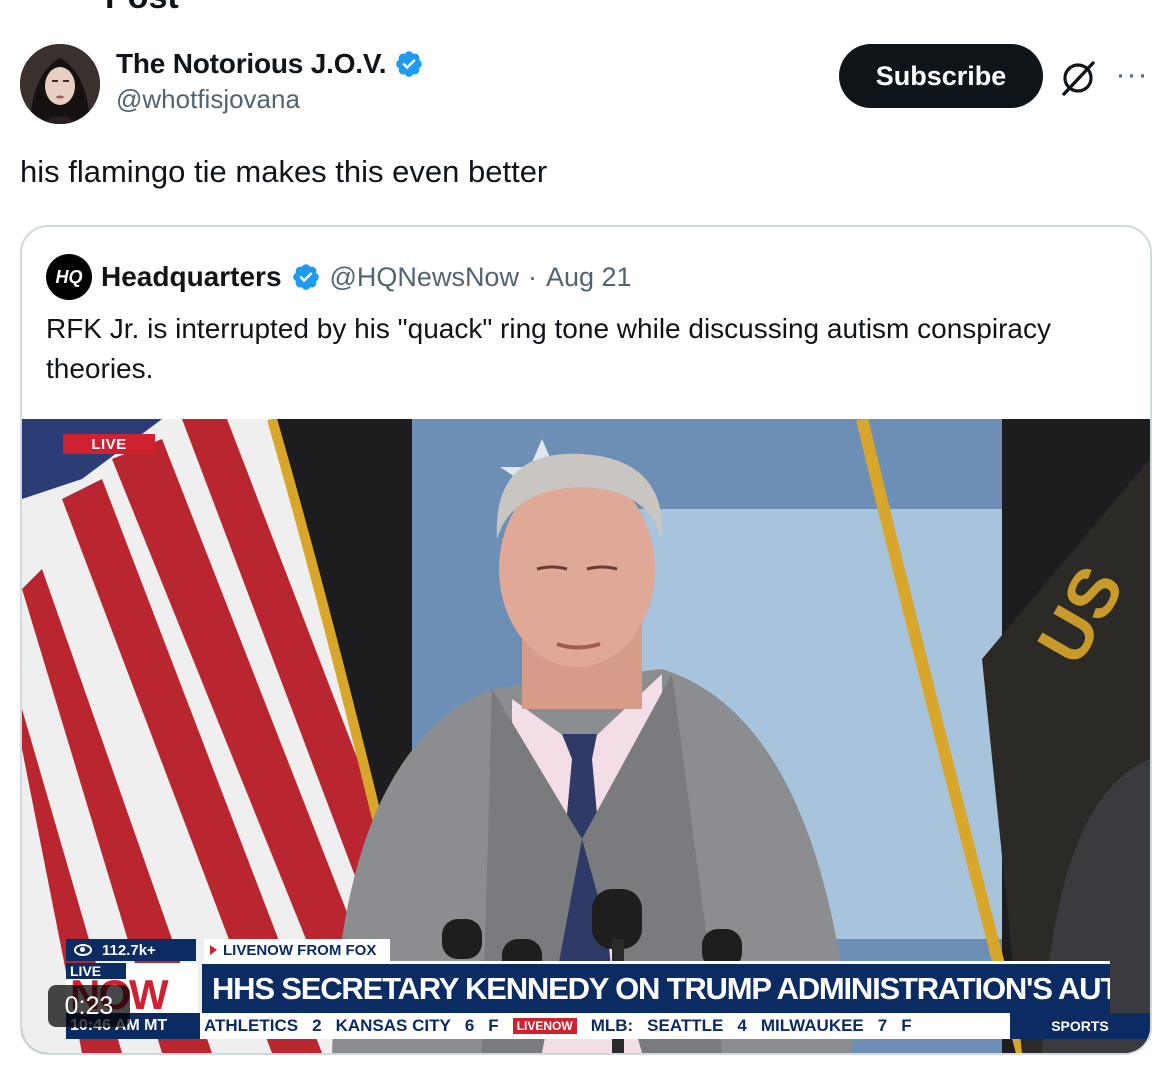 This screenshot has width=1176, height=1082. Describe the element at coordinates (191, 277) in the screenshot. I see `quoted-author-name: Headquarters` at that location.